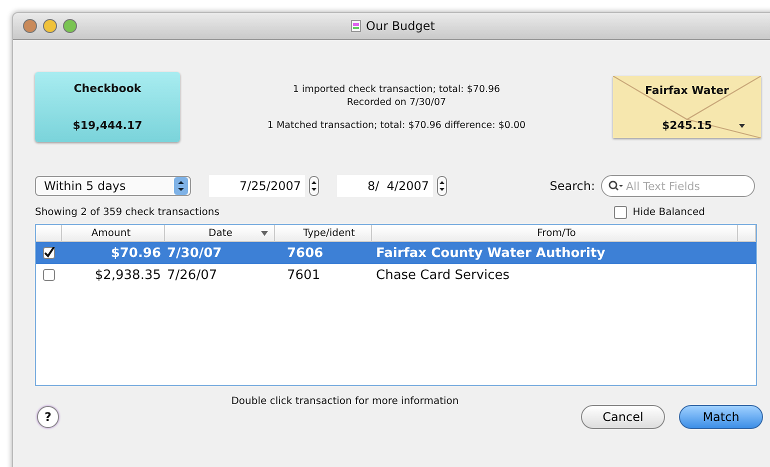 Image resolution: width=770 pixels, height=467 pixels. I want to click on popup-arrows-icon, so click(181, 186).